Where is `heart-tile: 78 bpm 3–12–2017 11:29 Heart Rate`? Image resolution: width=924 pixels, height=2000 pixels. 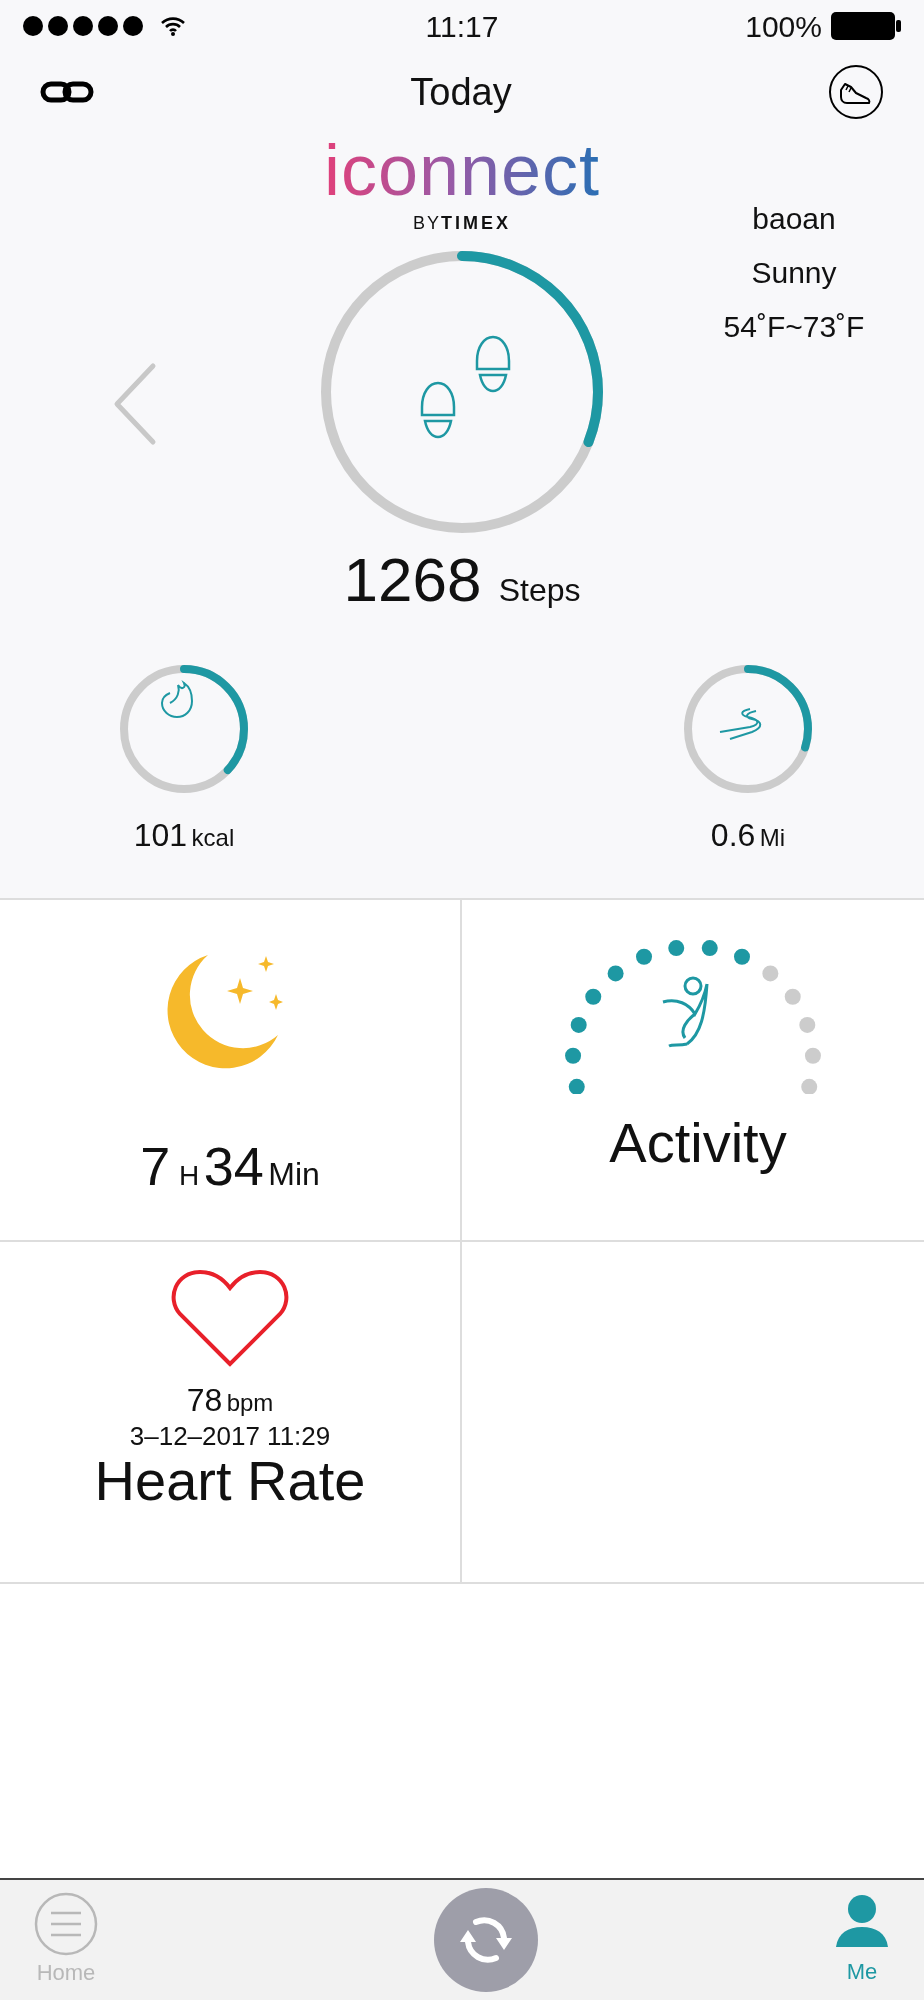 heart-tile: 78 bpm 3–12–2017 11:29 Heart Rate is located at coordinates (231, 1413).